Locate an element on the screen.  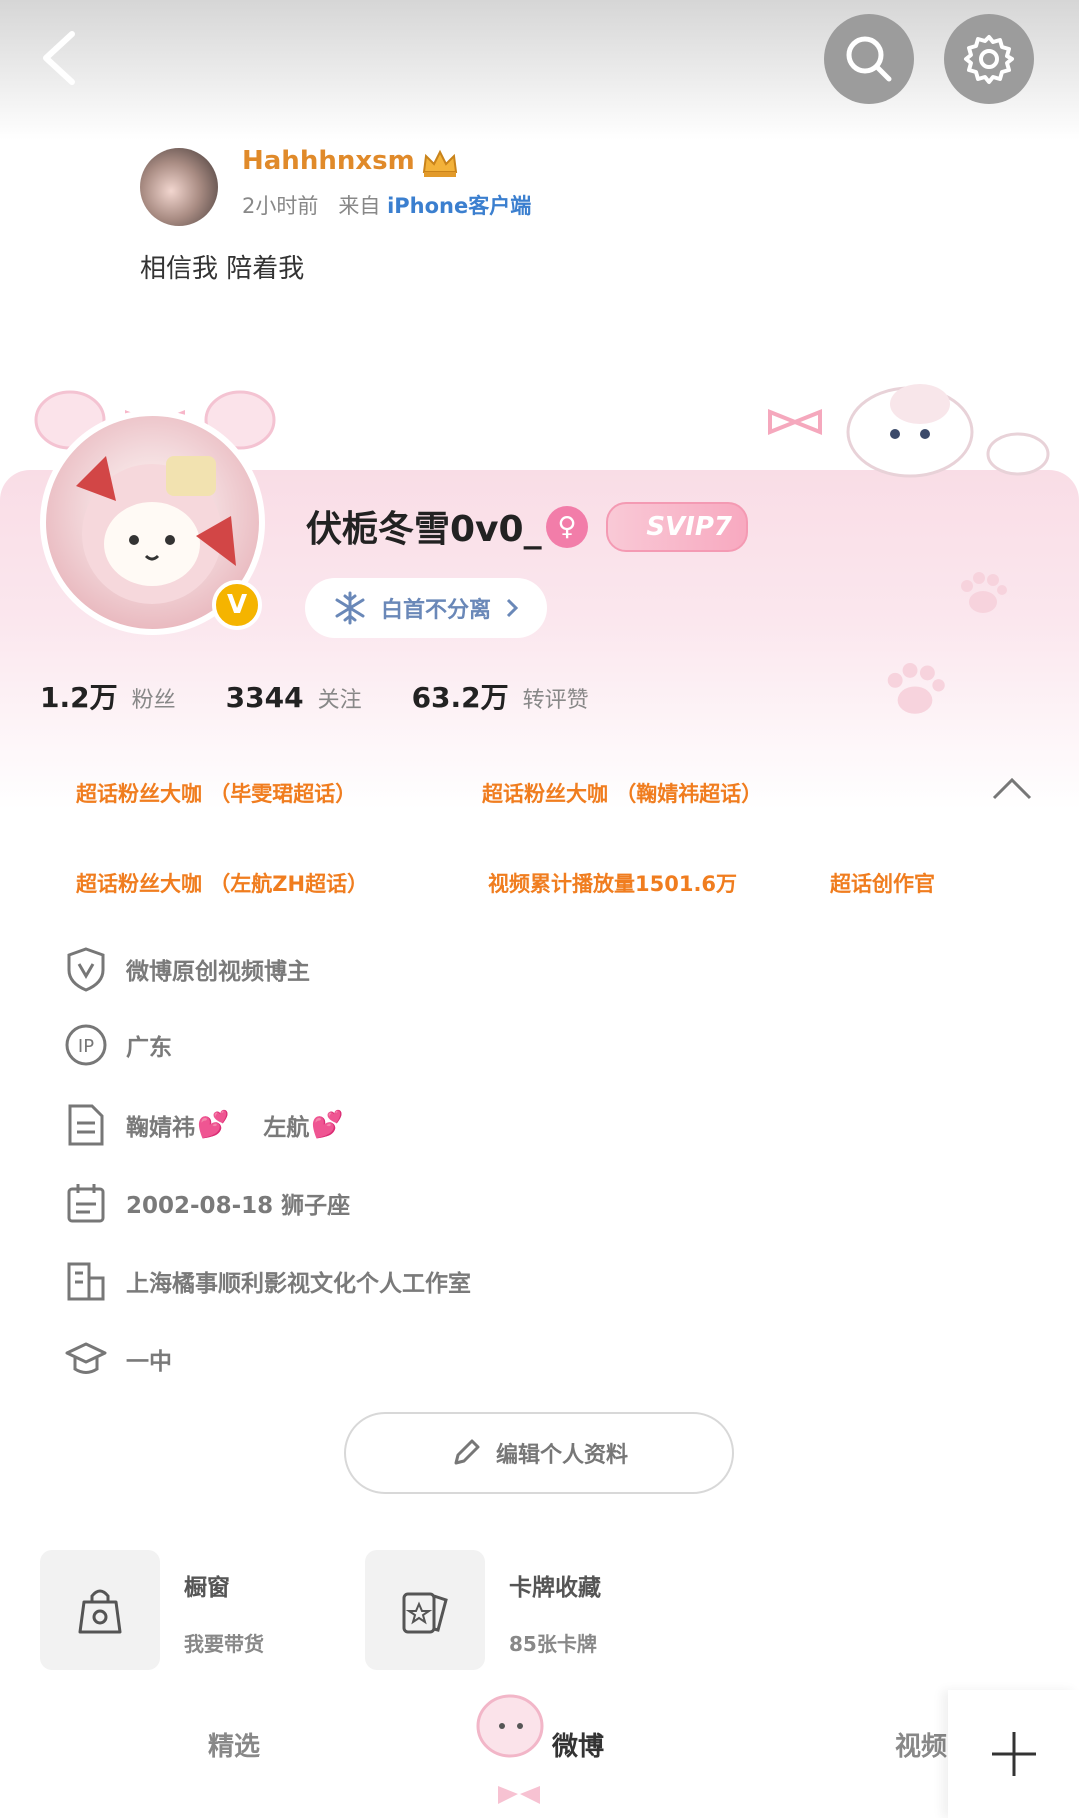
search-icon is located at coordinates (869, 59).